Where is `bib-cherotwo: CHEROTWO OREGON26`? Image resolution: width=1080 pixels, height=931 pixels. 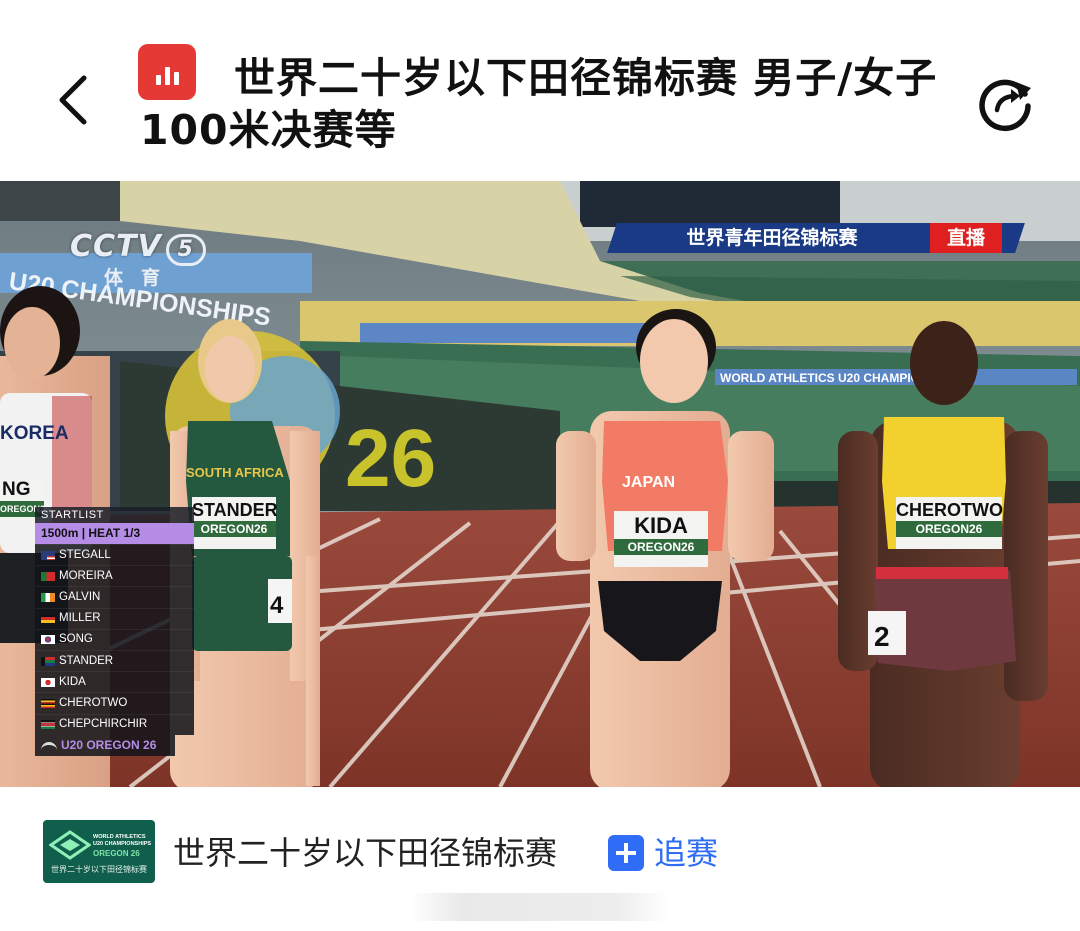
bib-cherotwo: CHEROTWO OREGON26 is located at coordinates (949, 523).